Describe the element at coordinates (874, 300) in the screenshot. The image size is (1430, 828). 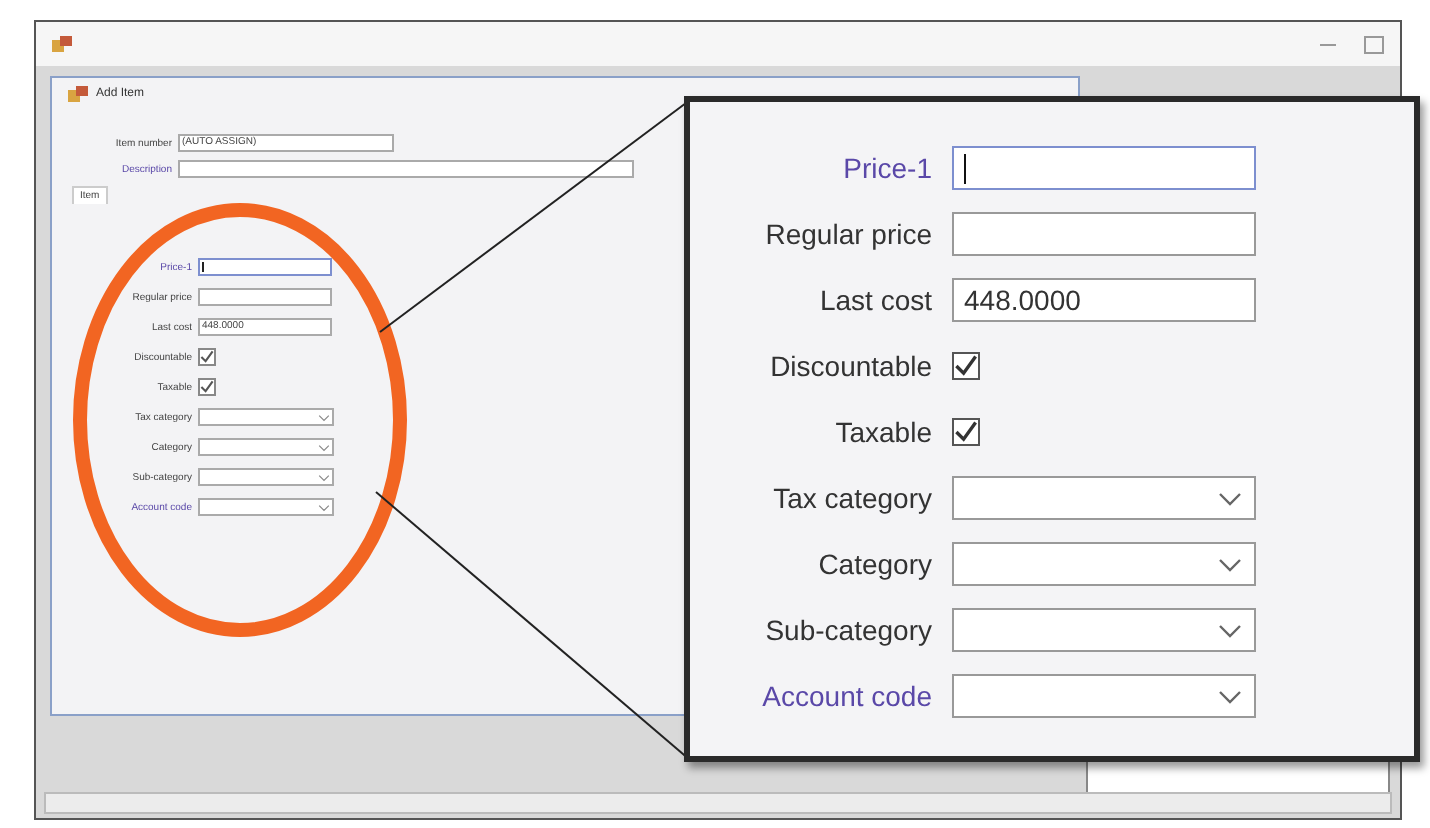
I see `field-label: Last cost` at that location.